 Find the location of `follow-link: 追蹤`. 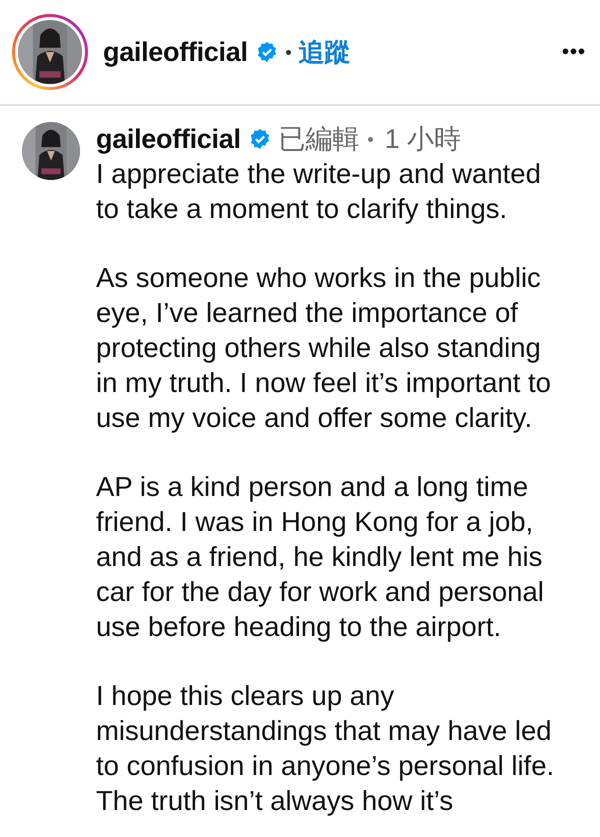

follow-link: 追蹤 is located at coordinates (324, 52).